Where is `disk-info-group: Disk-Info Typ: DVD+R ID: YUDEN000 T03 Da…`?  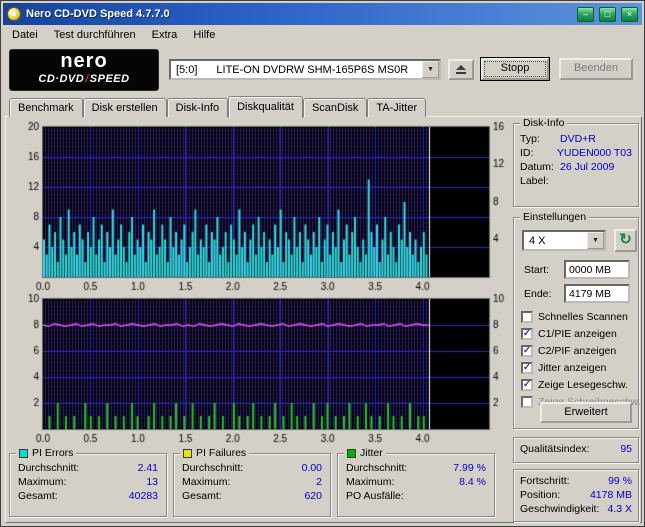 disk-info-group: Disk-Info Typ: DVD+R ID: YUDEN000 T03 Da… is located at coordinates (576, 162).